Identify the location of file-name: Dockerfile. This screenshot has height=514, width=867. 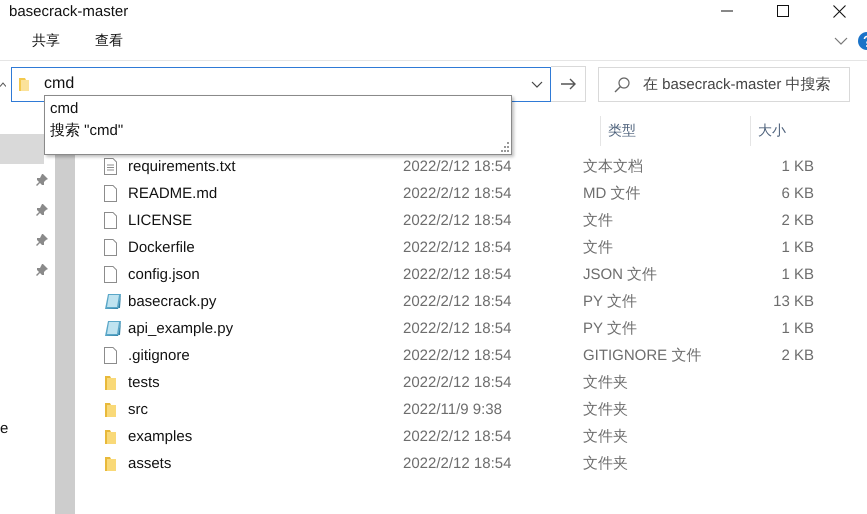
(265, 247).